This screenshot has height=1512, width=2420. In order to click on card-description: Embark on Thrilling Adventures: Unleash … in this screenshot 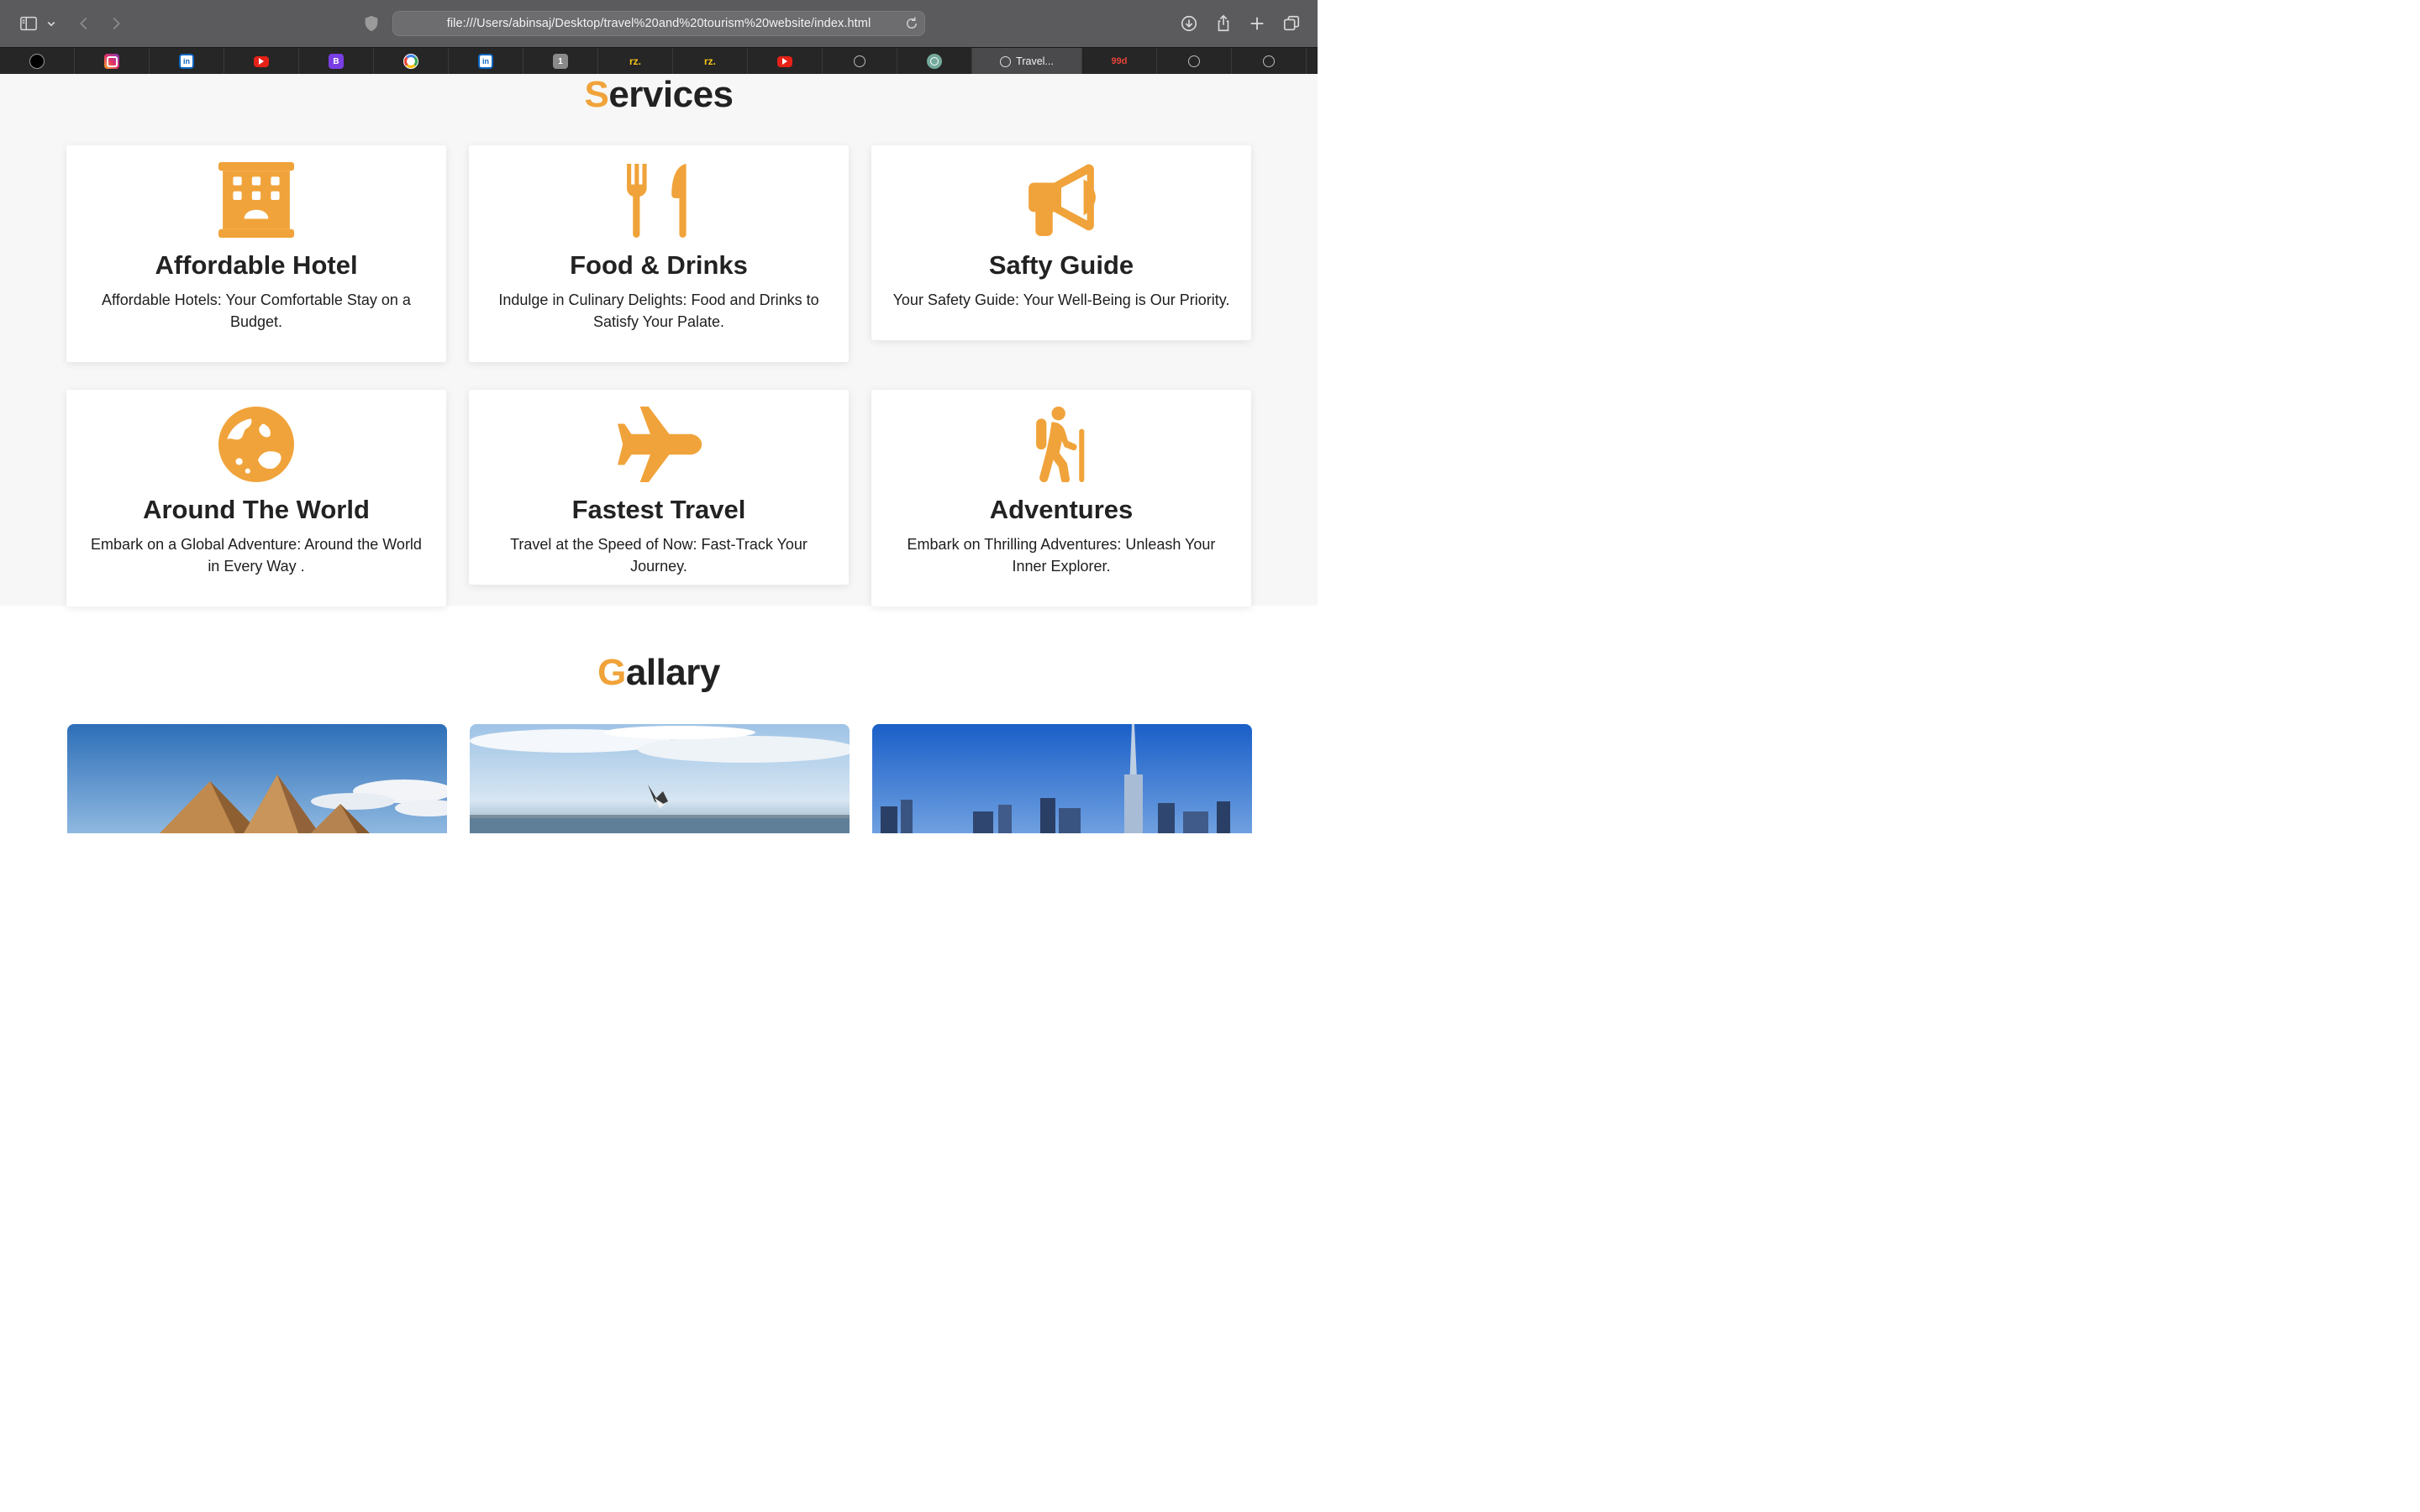, I will do `click(1061, 555)`.